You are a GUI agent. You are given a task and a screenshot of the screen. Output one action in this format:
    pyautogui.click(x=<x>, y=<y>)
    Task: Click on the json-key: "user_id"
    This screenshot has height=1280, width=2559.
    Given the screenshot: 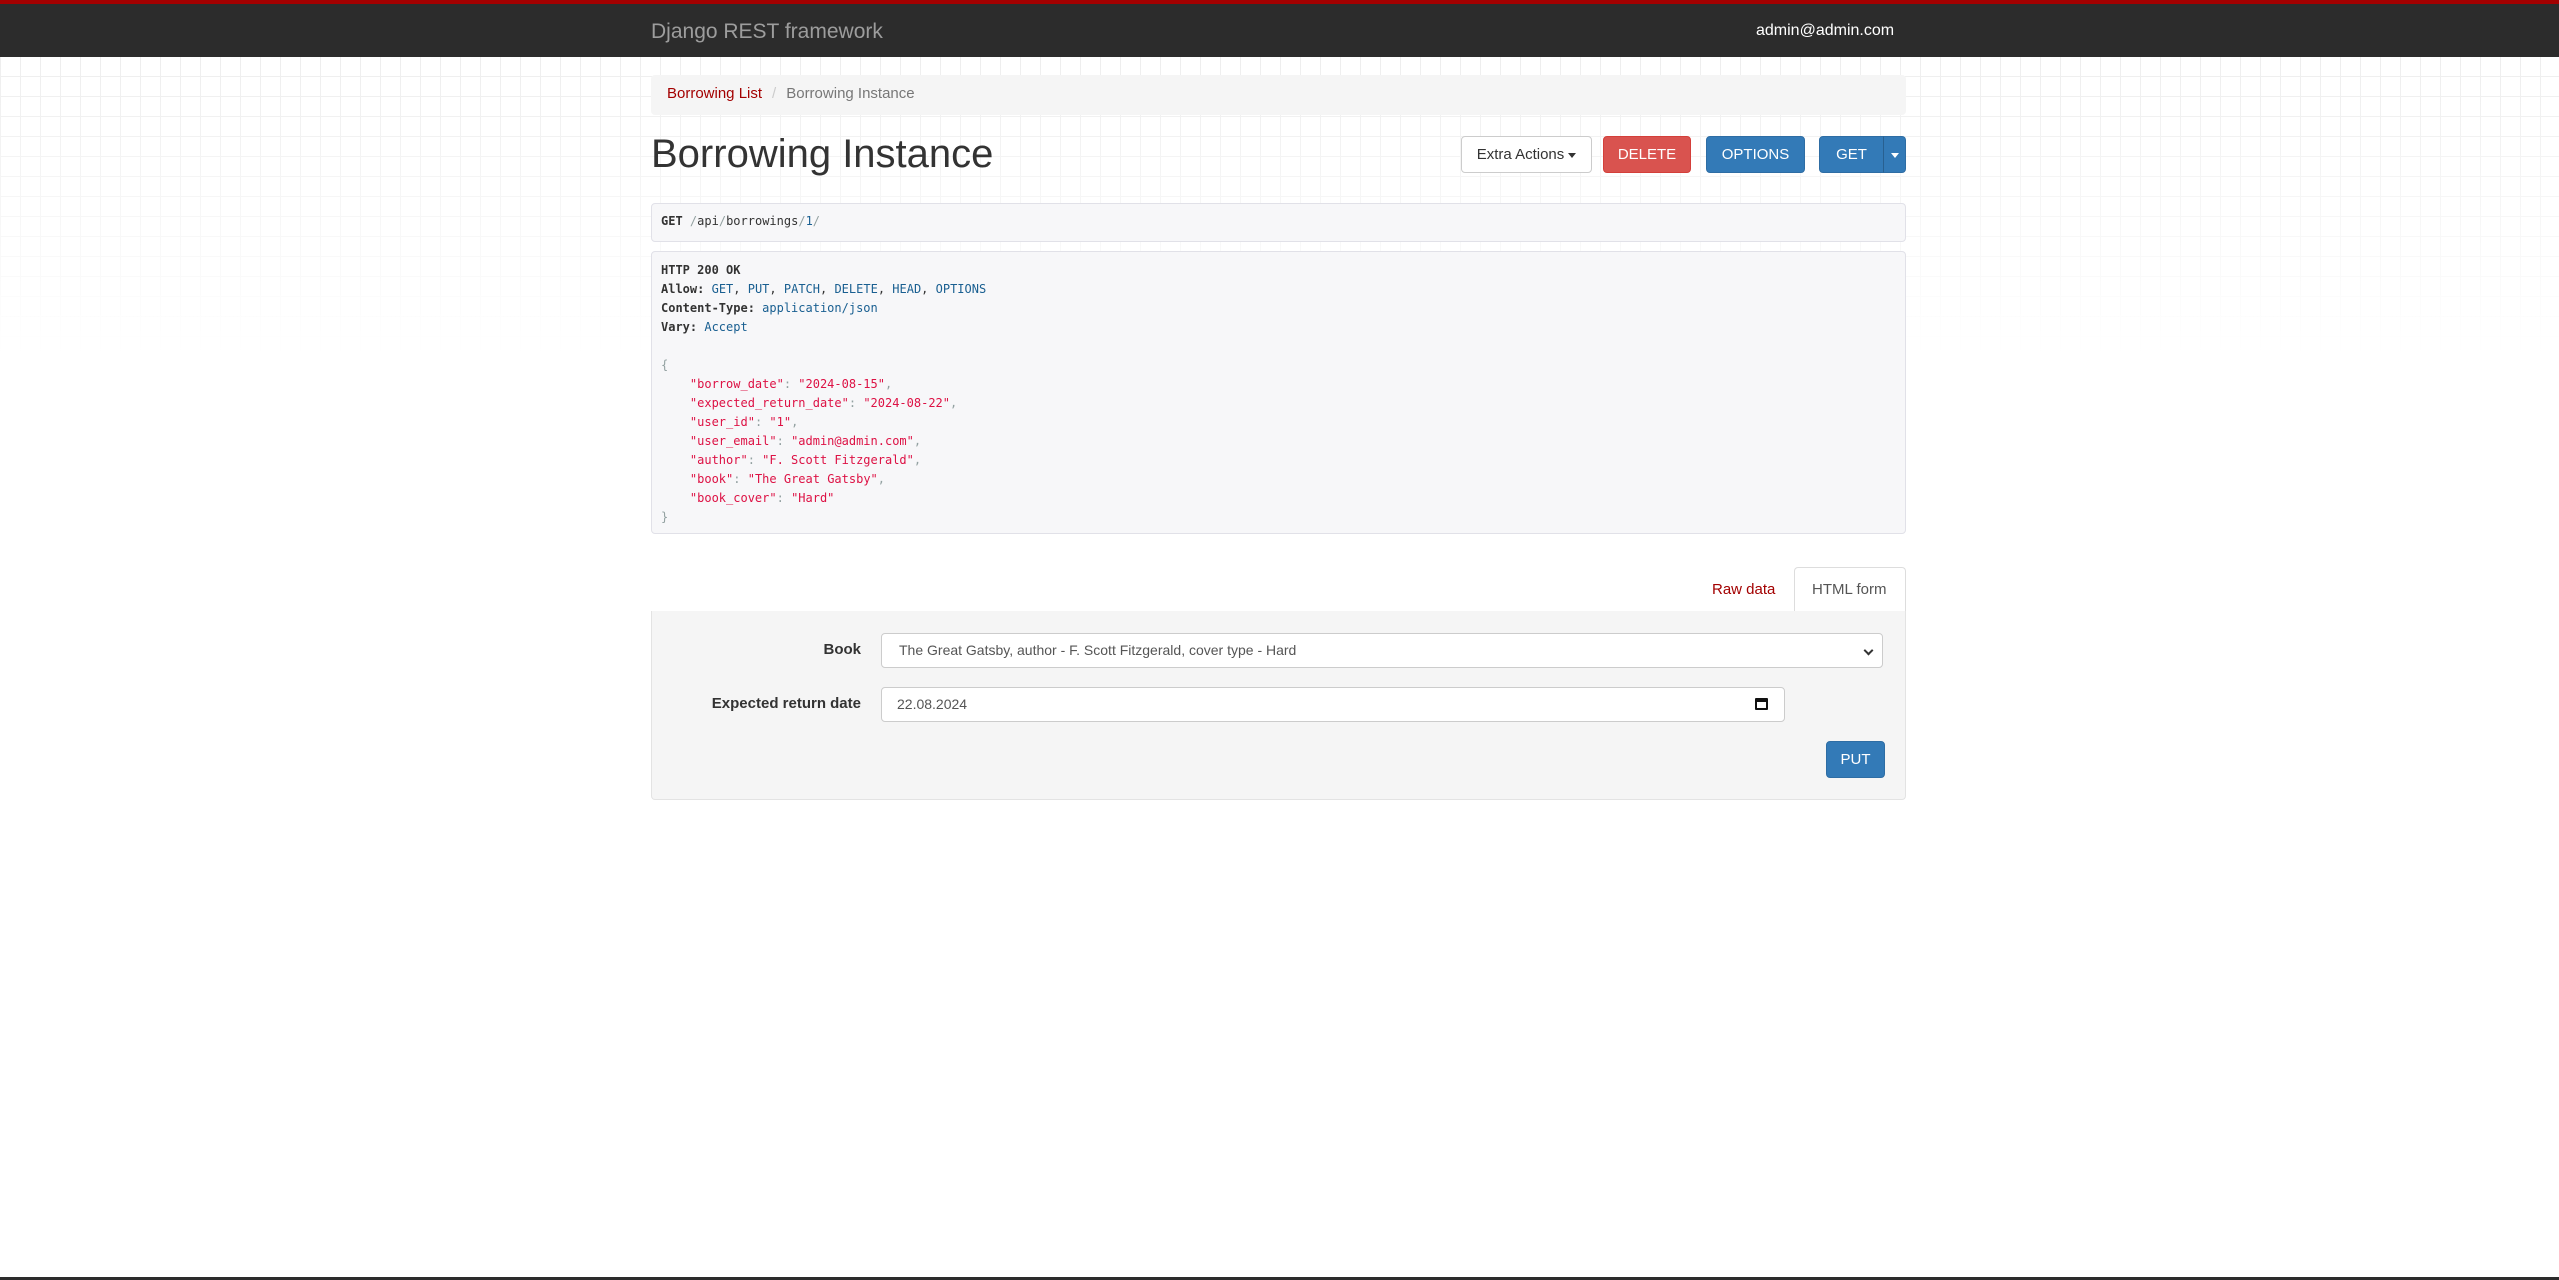 What is the action you would take?
    pyautogui.click(x=722, y=422)
    